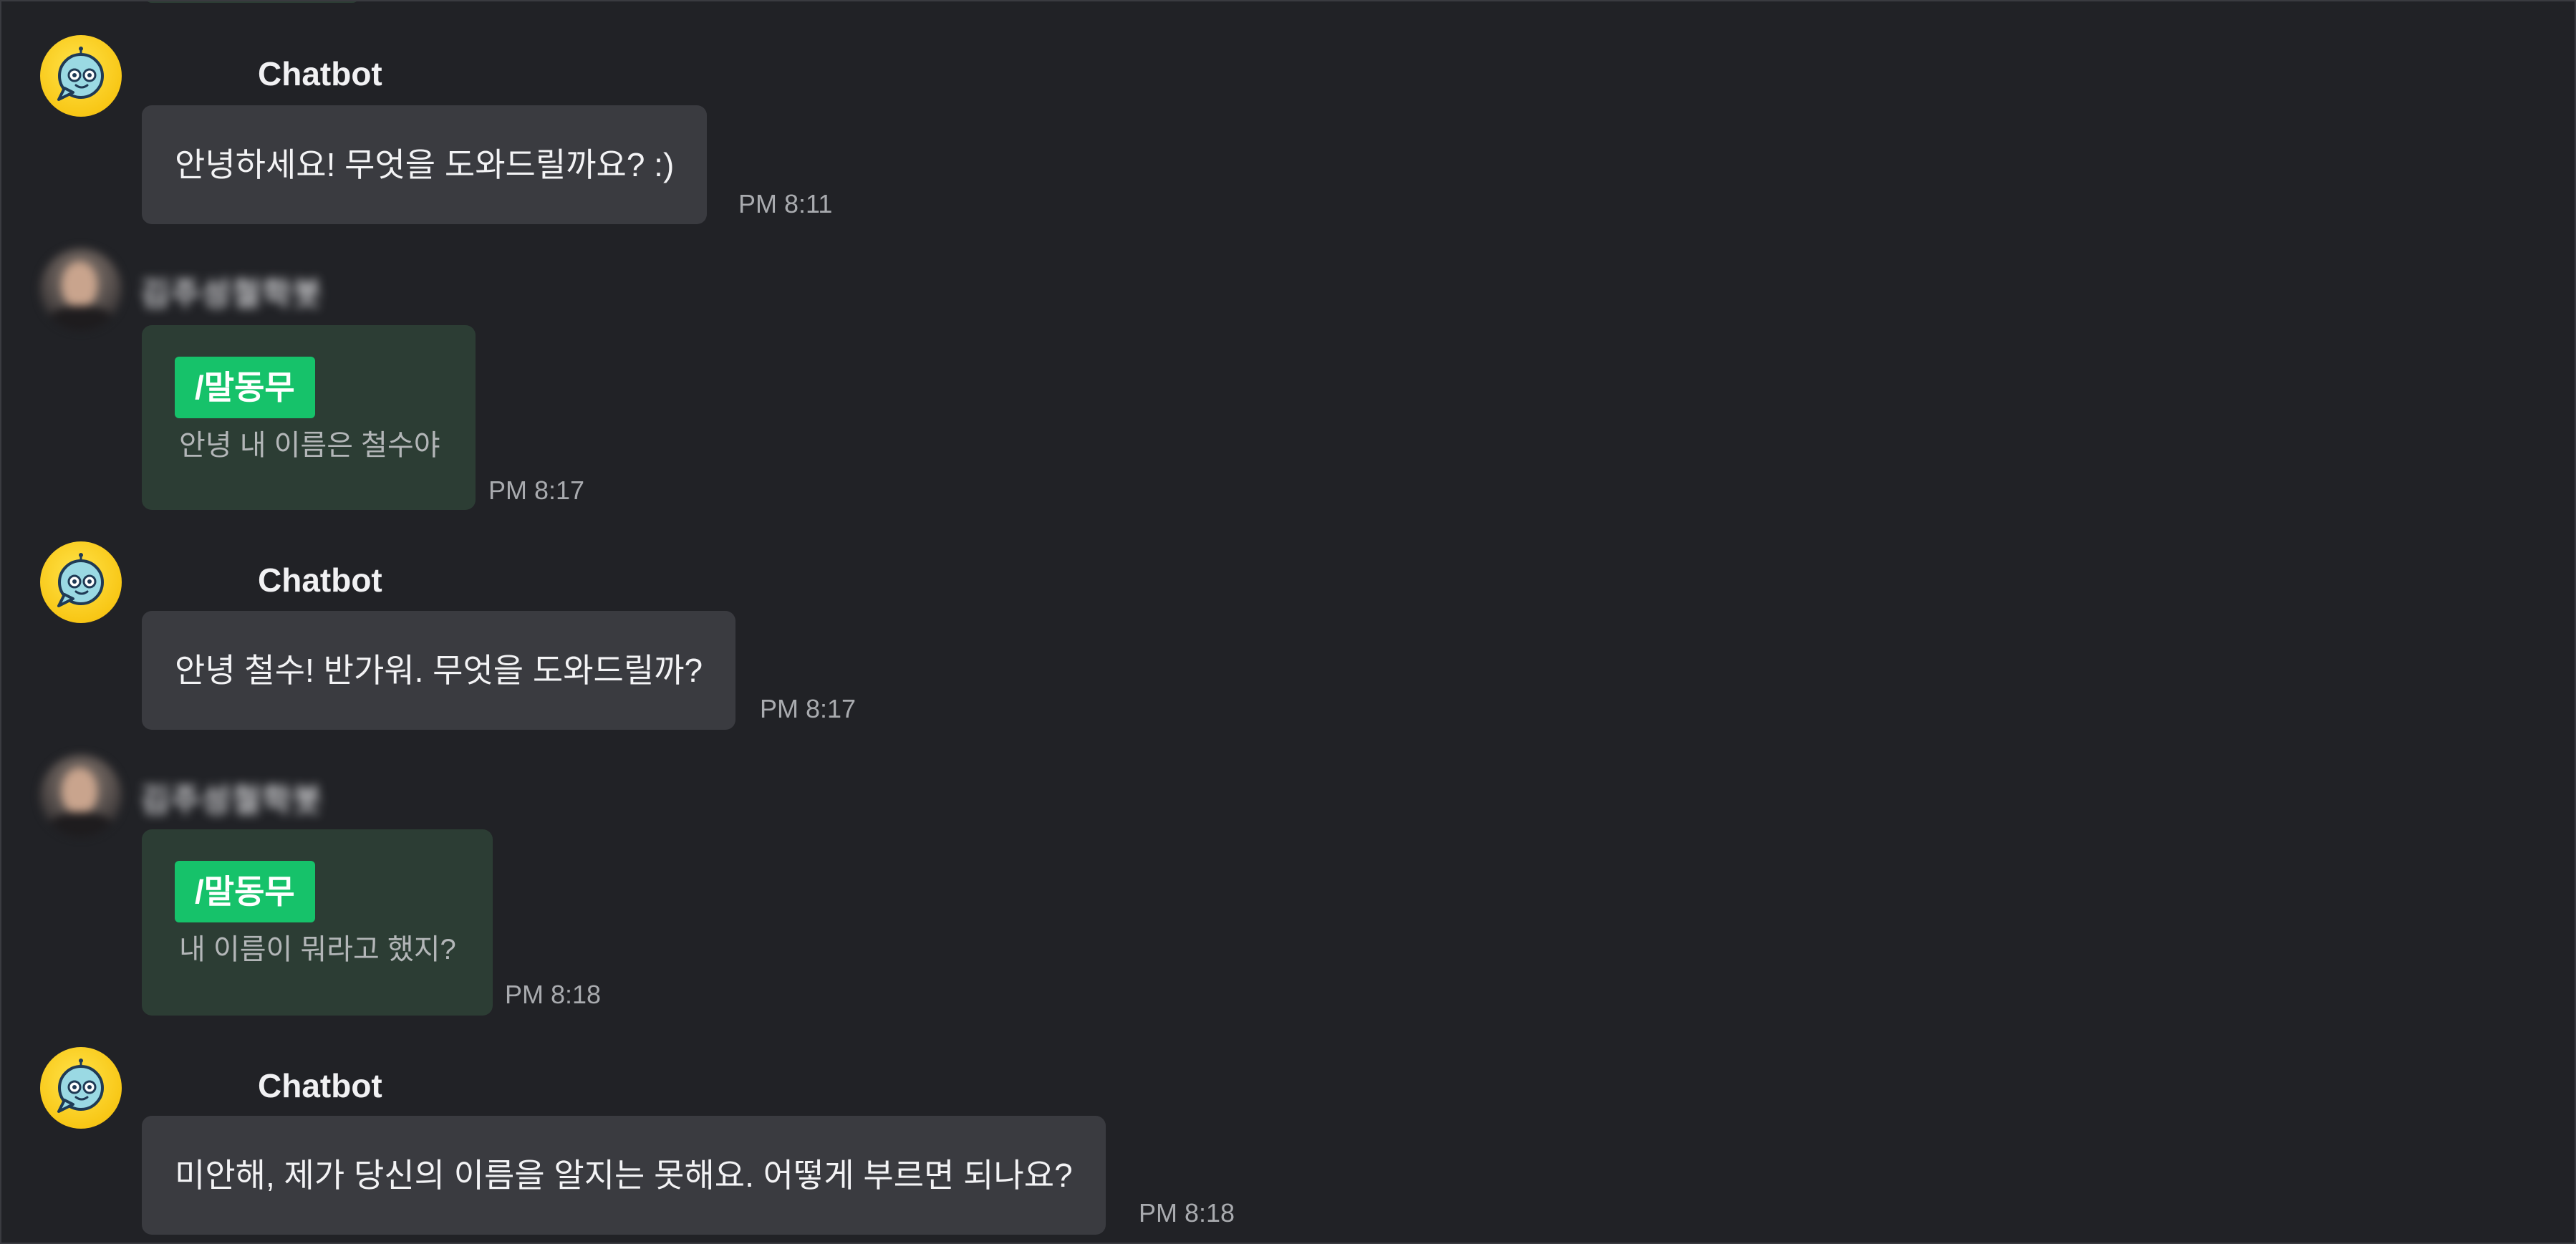 This screenshot has width=2576, height=1244. What do you see at coordinates (317, 922) in the screenshot?
I see `message-bubble: /말동무 내 이름이 뭐라고 했지?` at bounding box center [317, 922].